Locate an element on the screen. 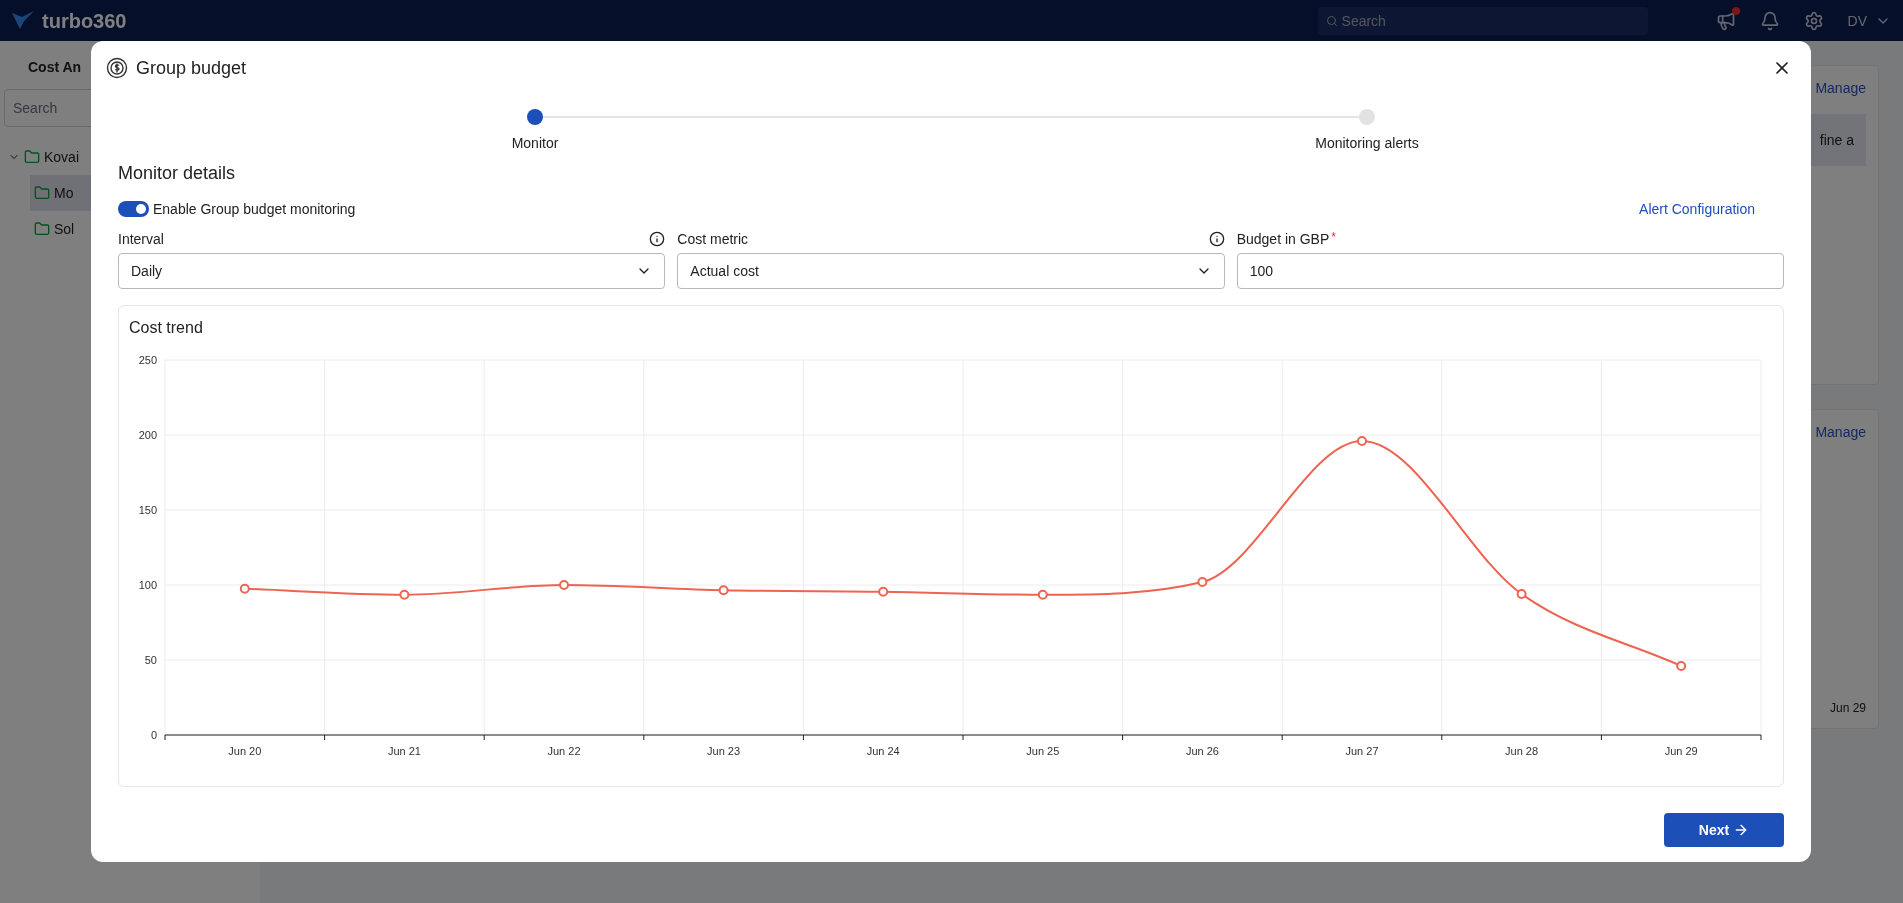  x-tick-label: Jun 21 is located at coordinates (404, 751).